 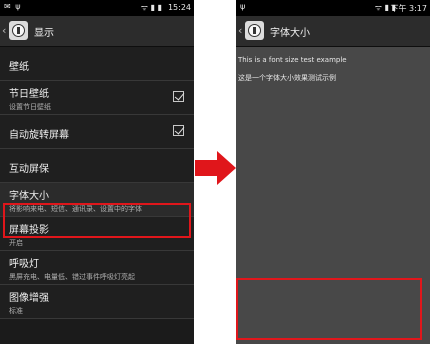 What do you see at coordinates (29, 196) in the screenshot?
I see `item-label: 字体大小` at bounding box center [29, 196].